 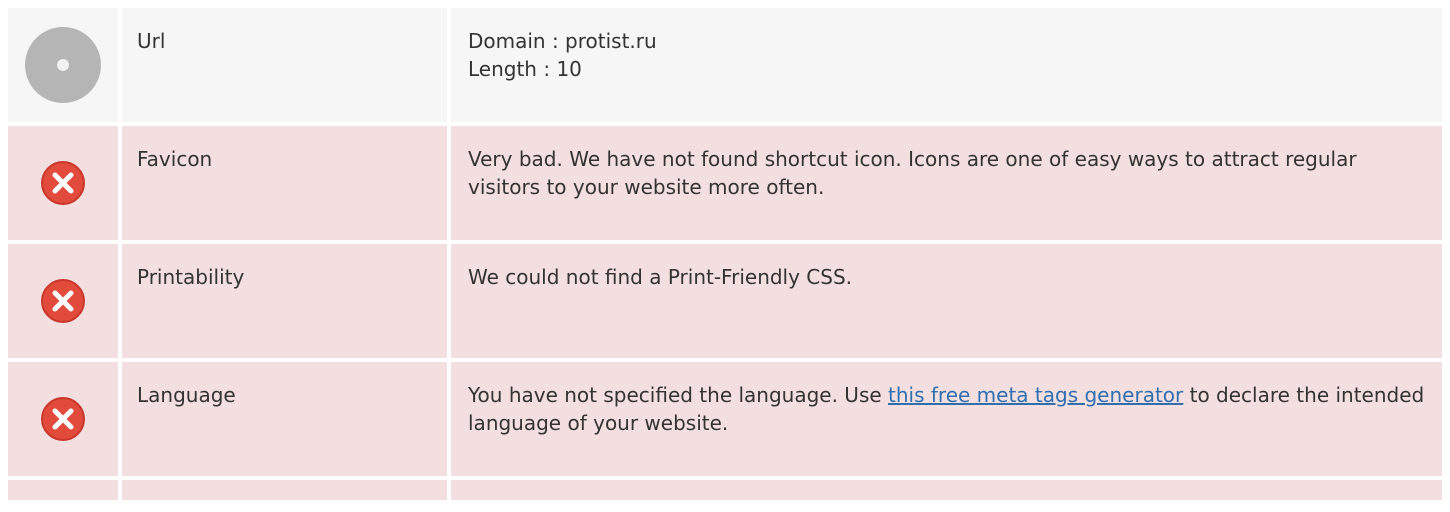 I want to click on length-line: Length : 10, so click(x=525, y=69).